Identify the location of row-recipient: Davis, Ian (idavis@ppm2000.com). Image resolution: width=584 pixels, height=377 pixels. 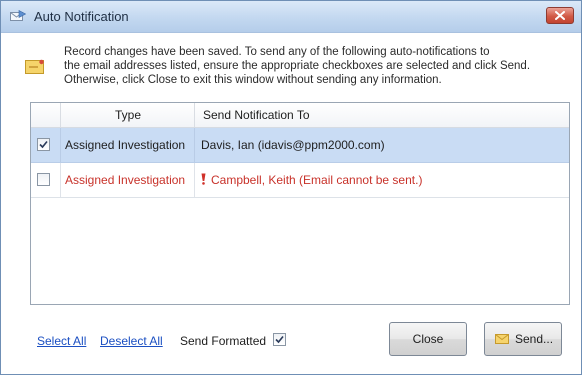
(293, 145).